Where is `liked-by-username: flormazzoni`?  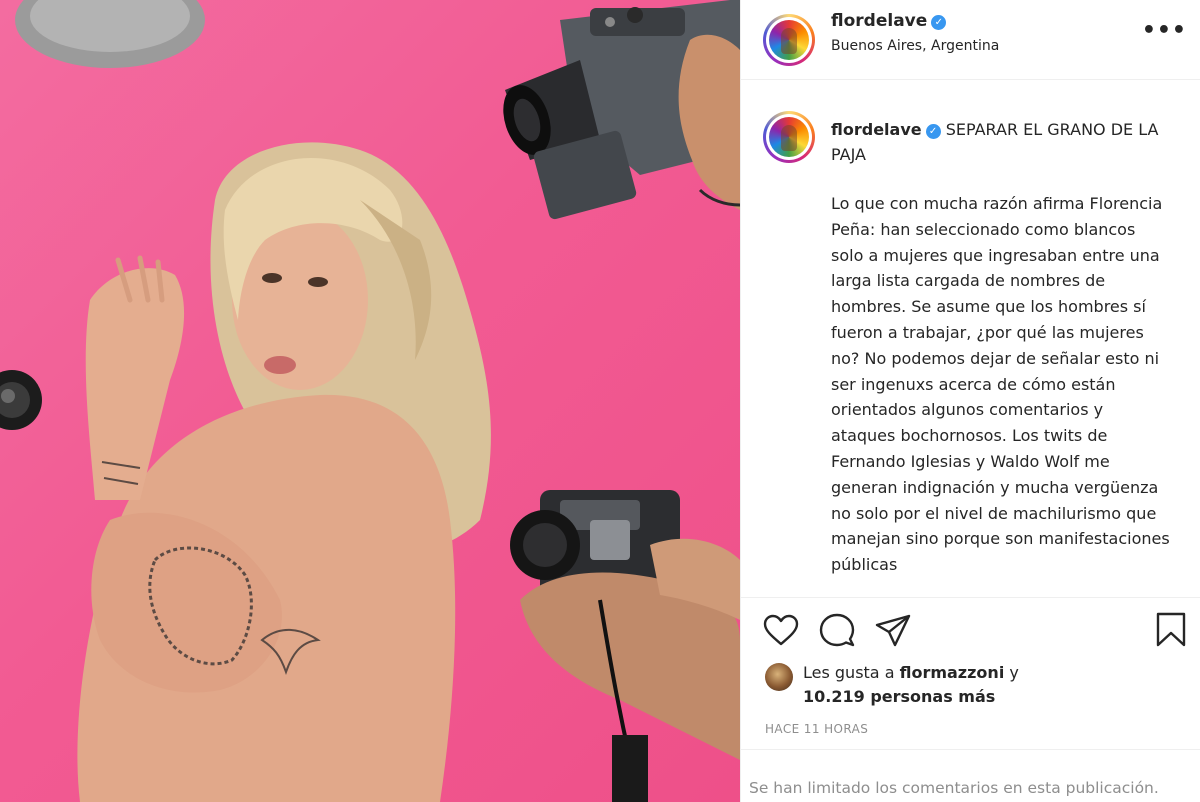
liked-by-username: flormazzoni is located at coordinates (952, 672).